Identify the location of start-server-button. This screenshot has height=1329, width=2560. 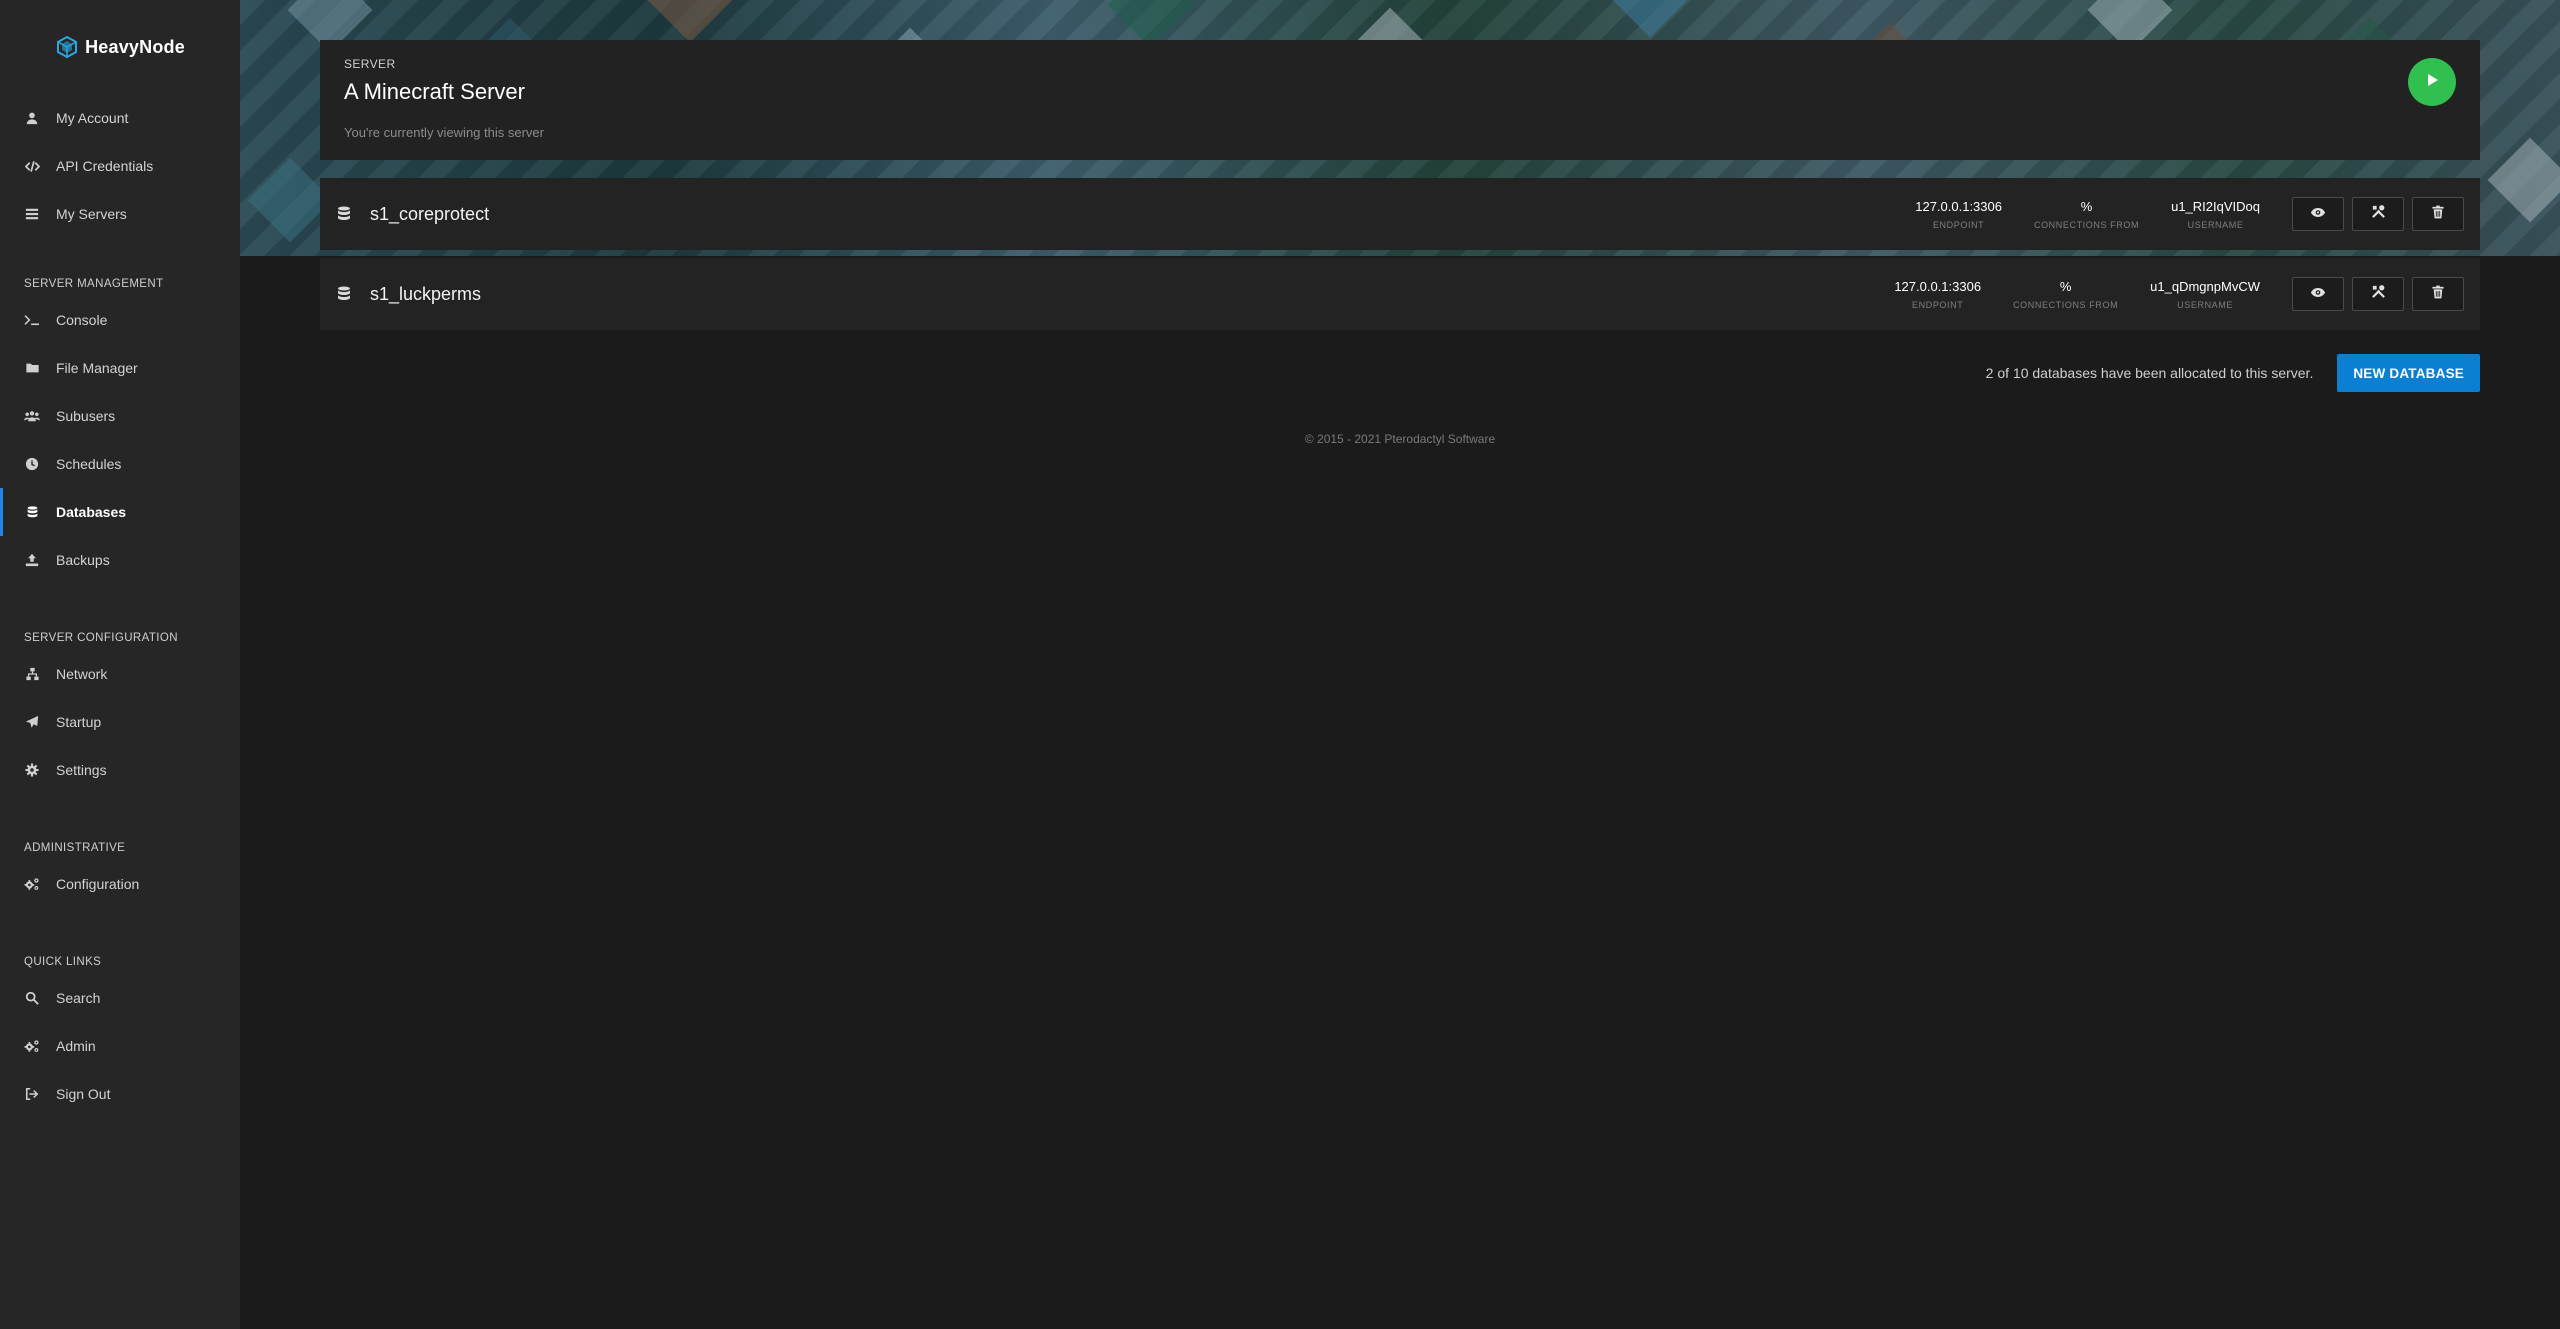
(2432, 82).